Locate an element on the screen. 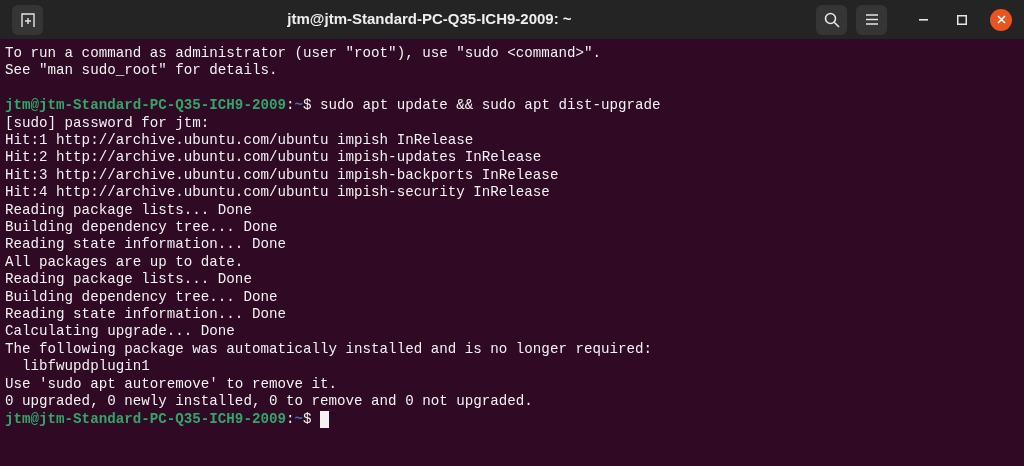 The height and width of the screenshot is (466, 1024). search-button is located at coordinates (831, 19).